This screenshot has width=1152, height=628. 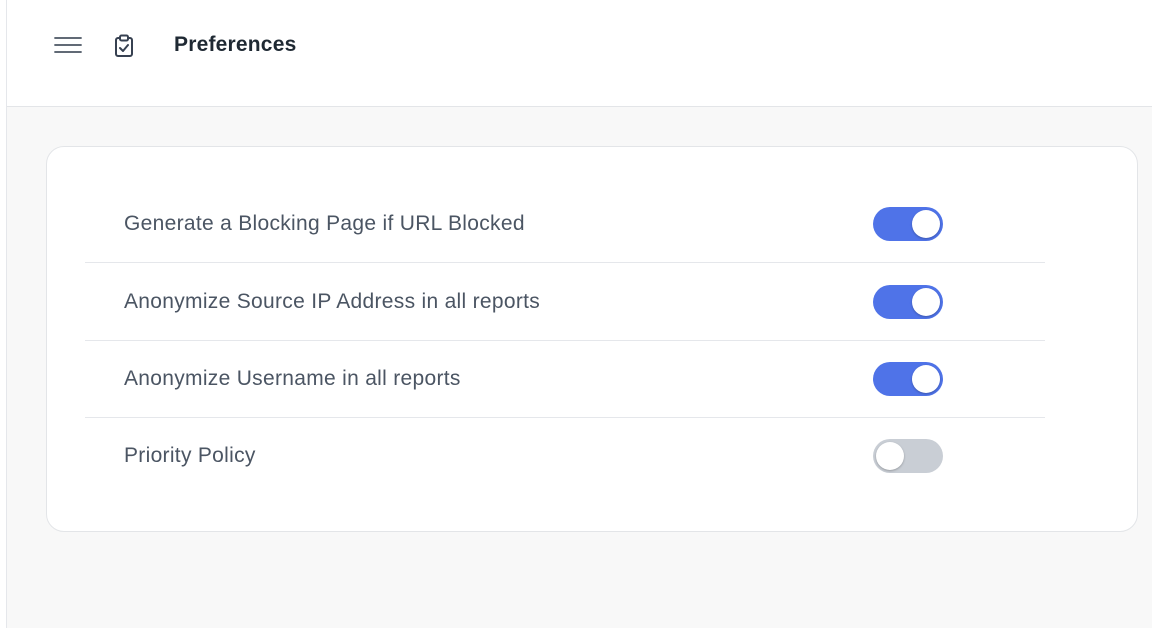 What do you see at coordinates (292, 378) in the screenshot?
I see `preference-label: Anonymize Username in all reports` at bounding box center [292, 378].